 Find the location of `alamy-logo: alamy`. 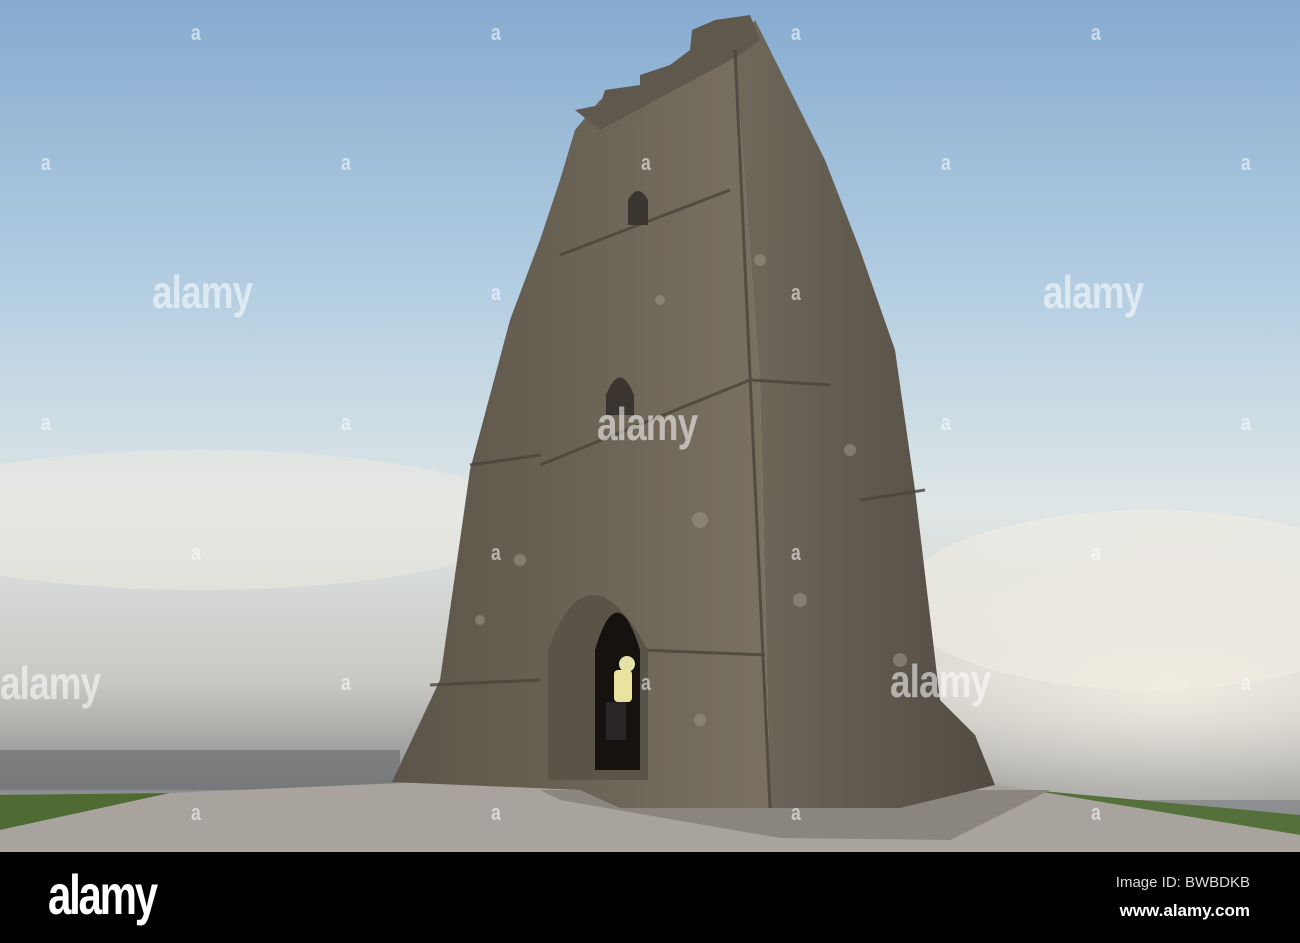

alamy-logo: alamy is located at coordinates (103, 894).